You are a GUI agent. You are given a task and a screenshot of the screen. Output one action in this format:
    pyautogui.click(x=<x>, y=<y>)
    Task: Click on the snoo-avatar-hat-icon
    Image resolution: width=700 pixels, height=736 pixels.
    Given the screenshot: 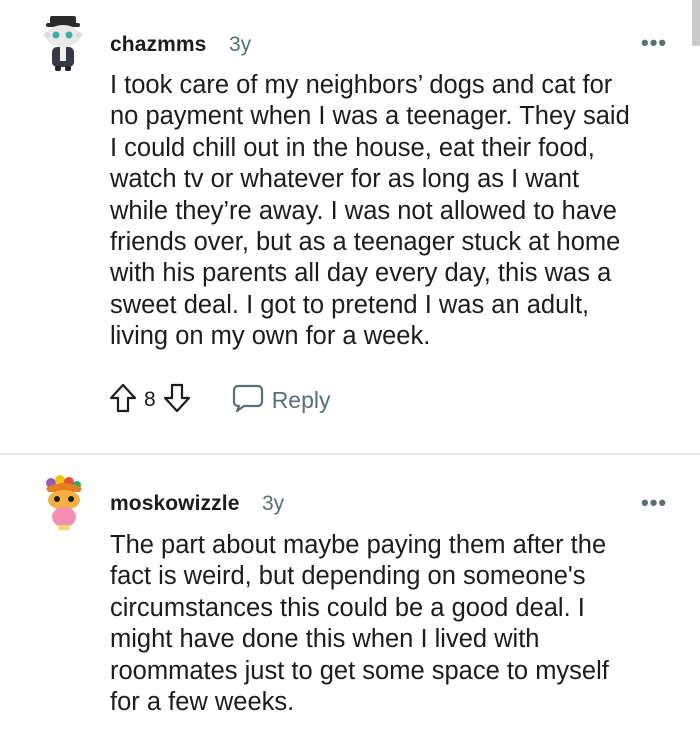 What is the action you would take?
    pyautogui.click(x=63, y=43)
    